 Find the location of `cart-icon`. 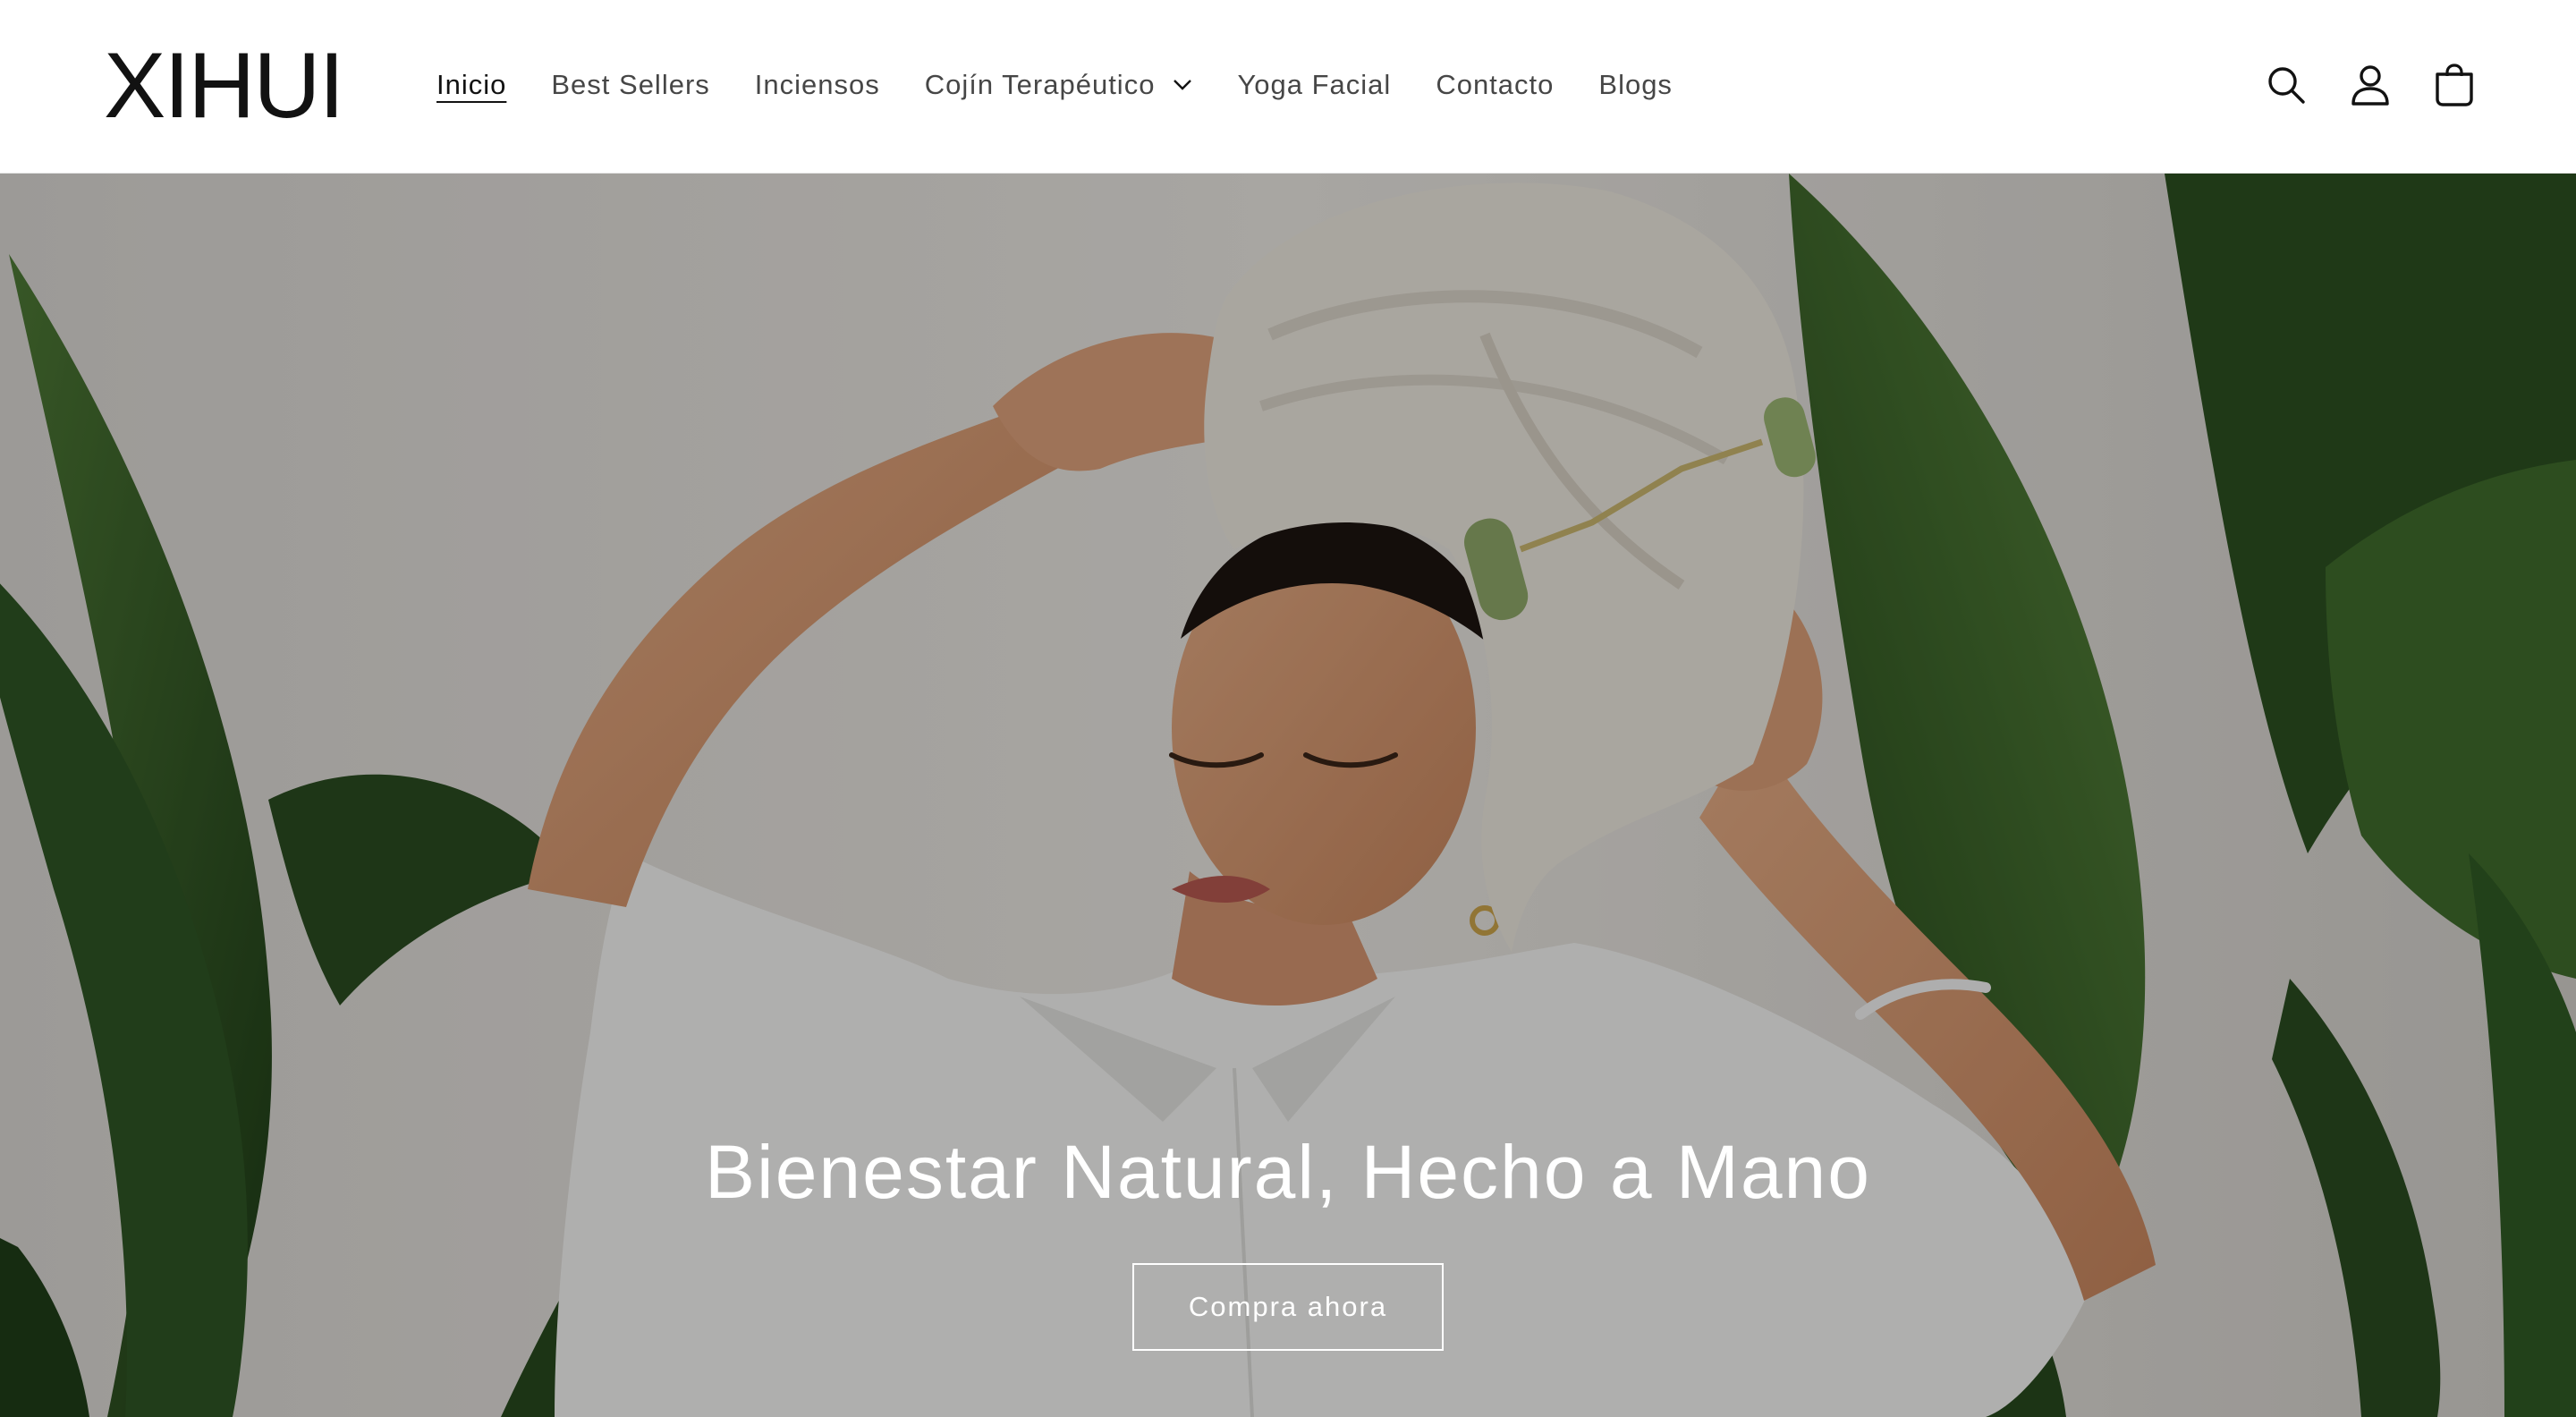

cart-icon is located at coordinates (2454, 85).